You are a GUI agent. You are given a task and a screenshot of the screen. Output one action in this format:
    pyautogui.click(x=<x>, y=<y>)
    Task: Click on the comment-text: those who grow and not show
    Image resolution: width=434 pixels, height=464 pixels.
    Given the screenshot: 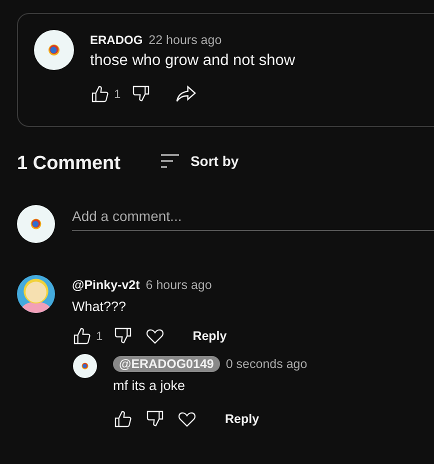 What is the action you would take?
    pyautogui.click(x=193, y=61)
    